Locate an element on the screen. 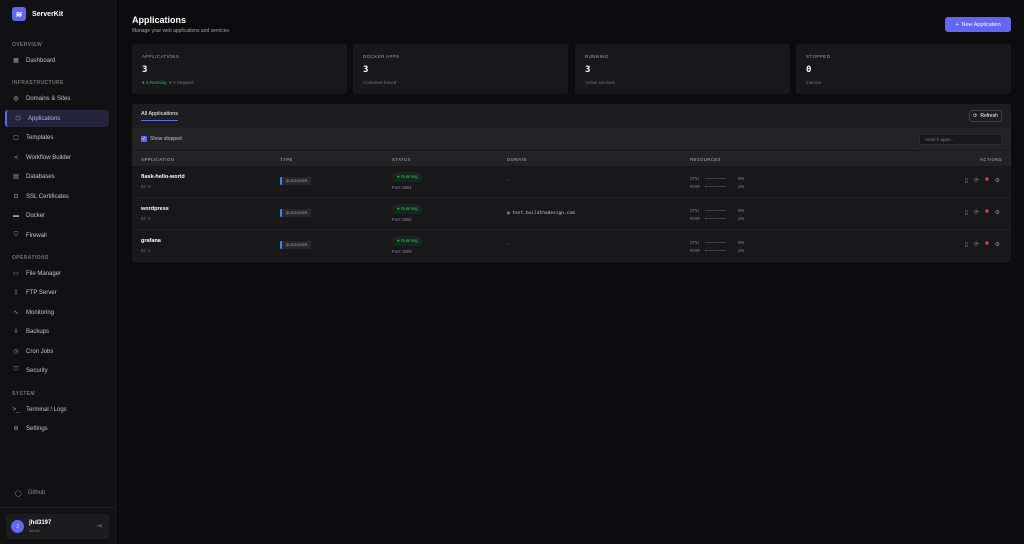  stat-card-docker: DOCKER APPS 3 Container-based is located at coordinates (460, 69).